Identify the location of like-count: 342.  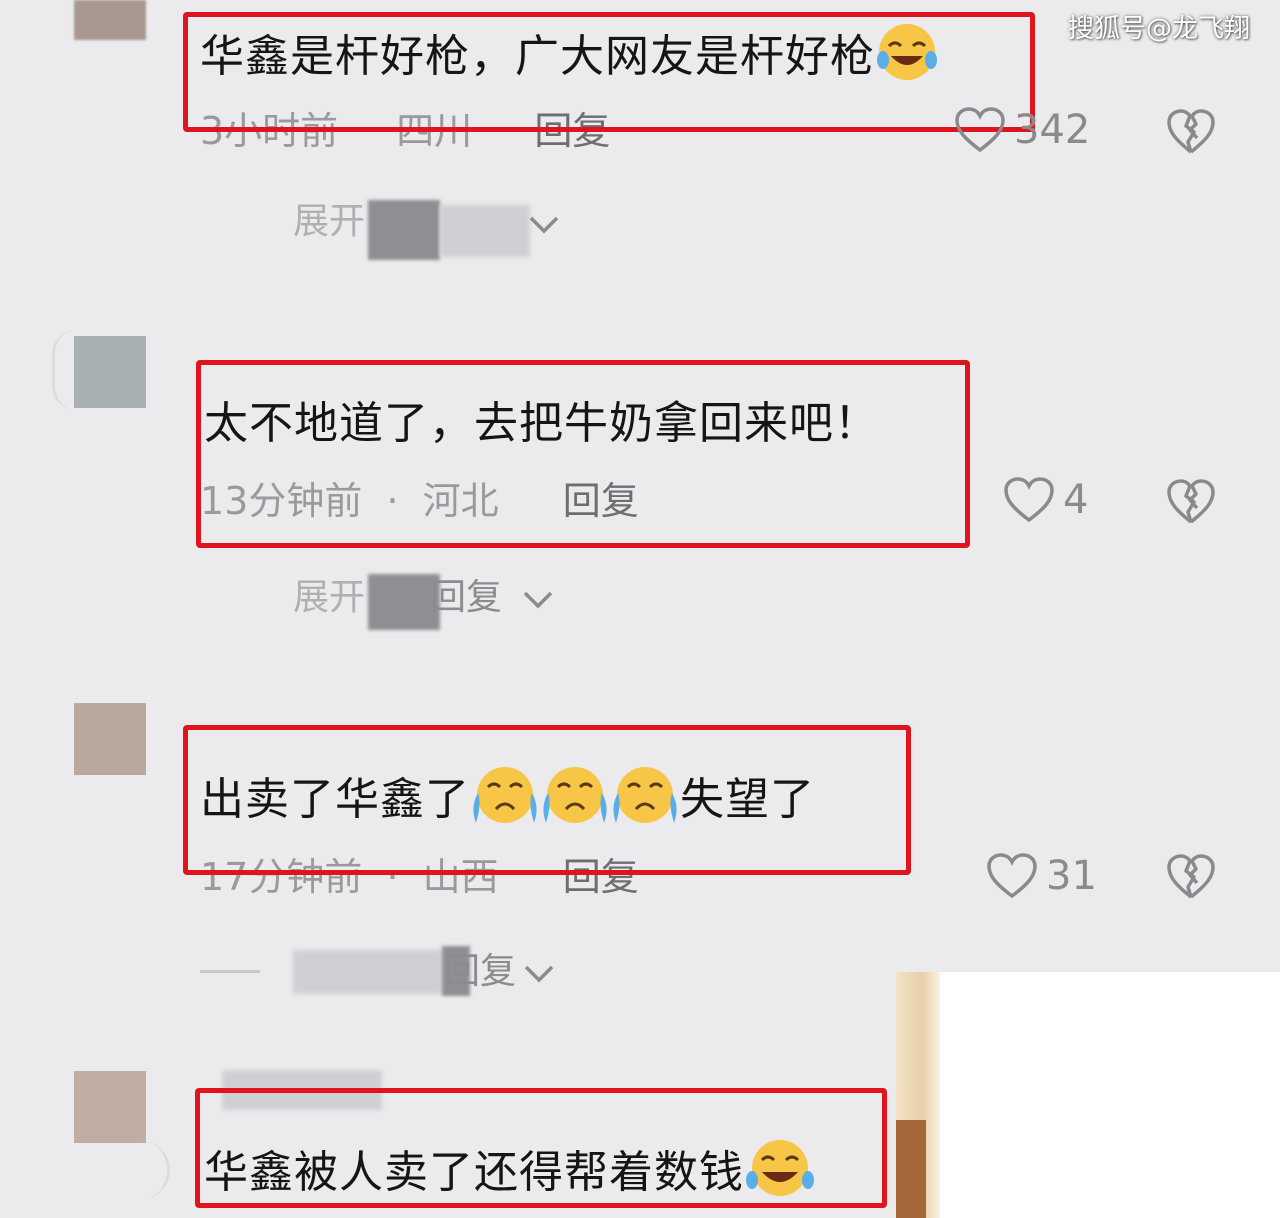
(1052, 130).